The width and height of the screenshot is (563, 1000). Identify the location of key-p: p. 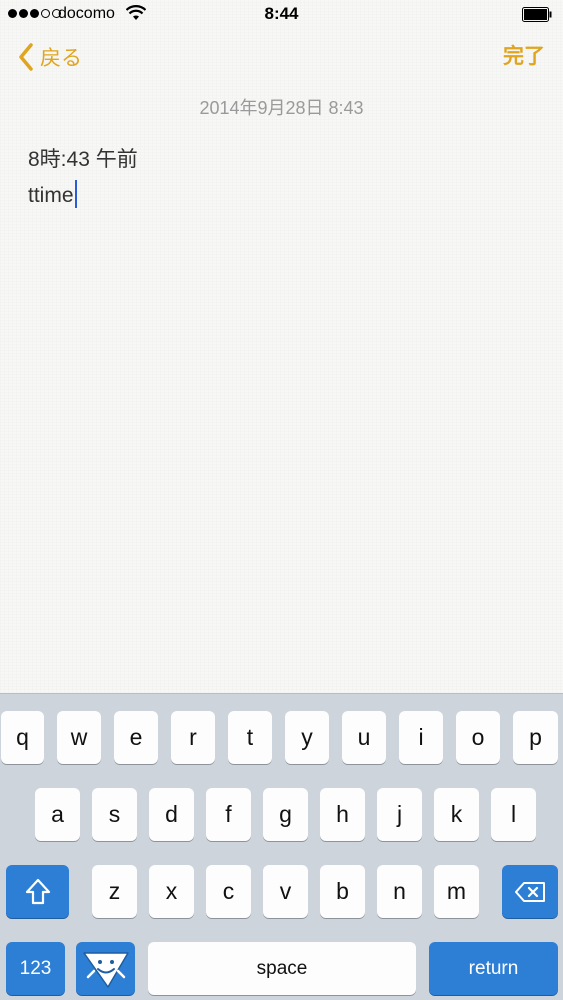
(535, 737).